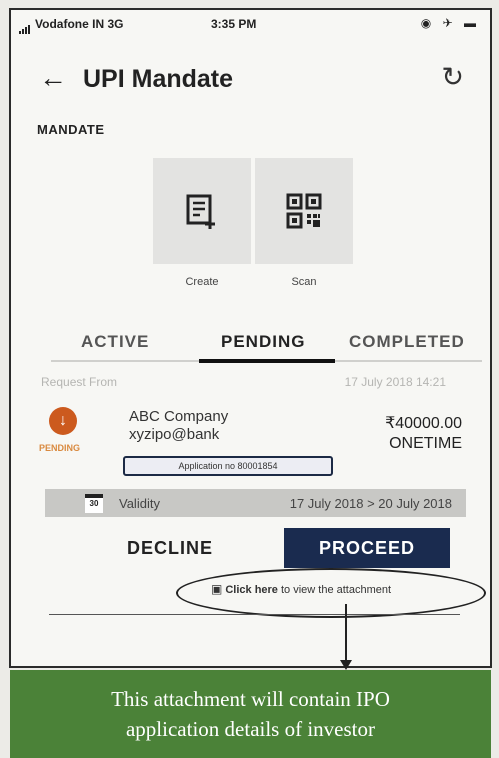 This screenshot has width=499, height=758. Describe the element at coordinates (63, 421) in the screenshot. I see `pending-status-icon: ↓` at that location.